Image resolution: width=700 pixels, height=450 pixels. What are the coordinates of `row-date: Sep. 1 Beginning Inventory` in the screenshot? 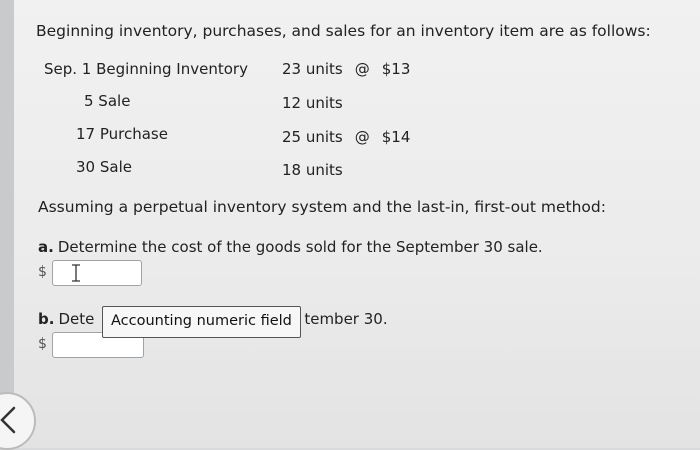 It's located at (146, 69).